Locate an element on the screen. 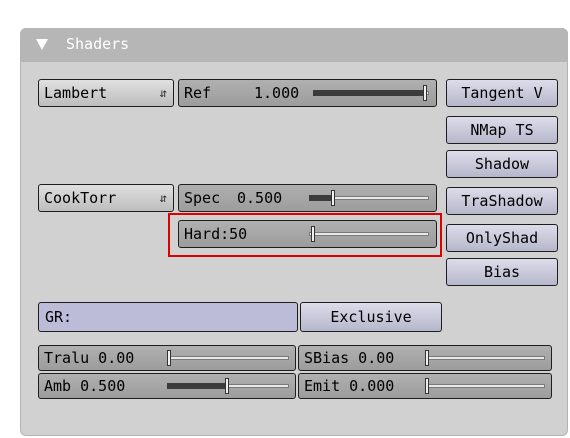 The image size is (570, 438). sbias-knob is located at coordinates (427, 358).